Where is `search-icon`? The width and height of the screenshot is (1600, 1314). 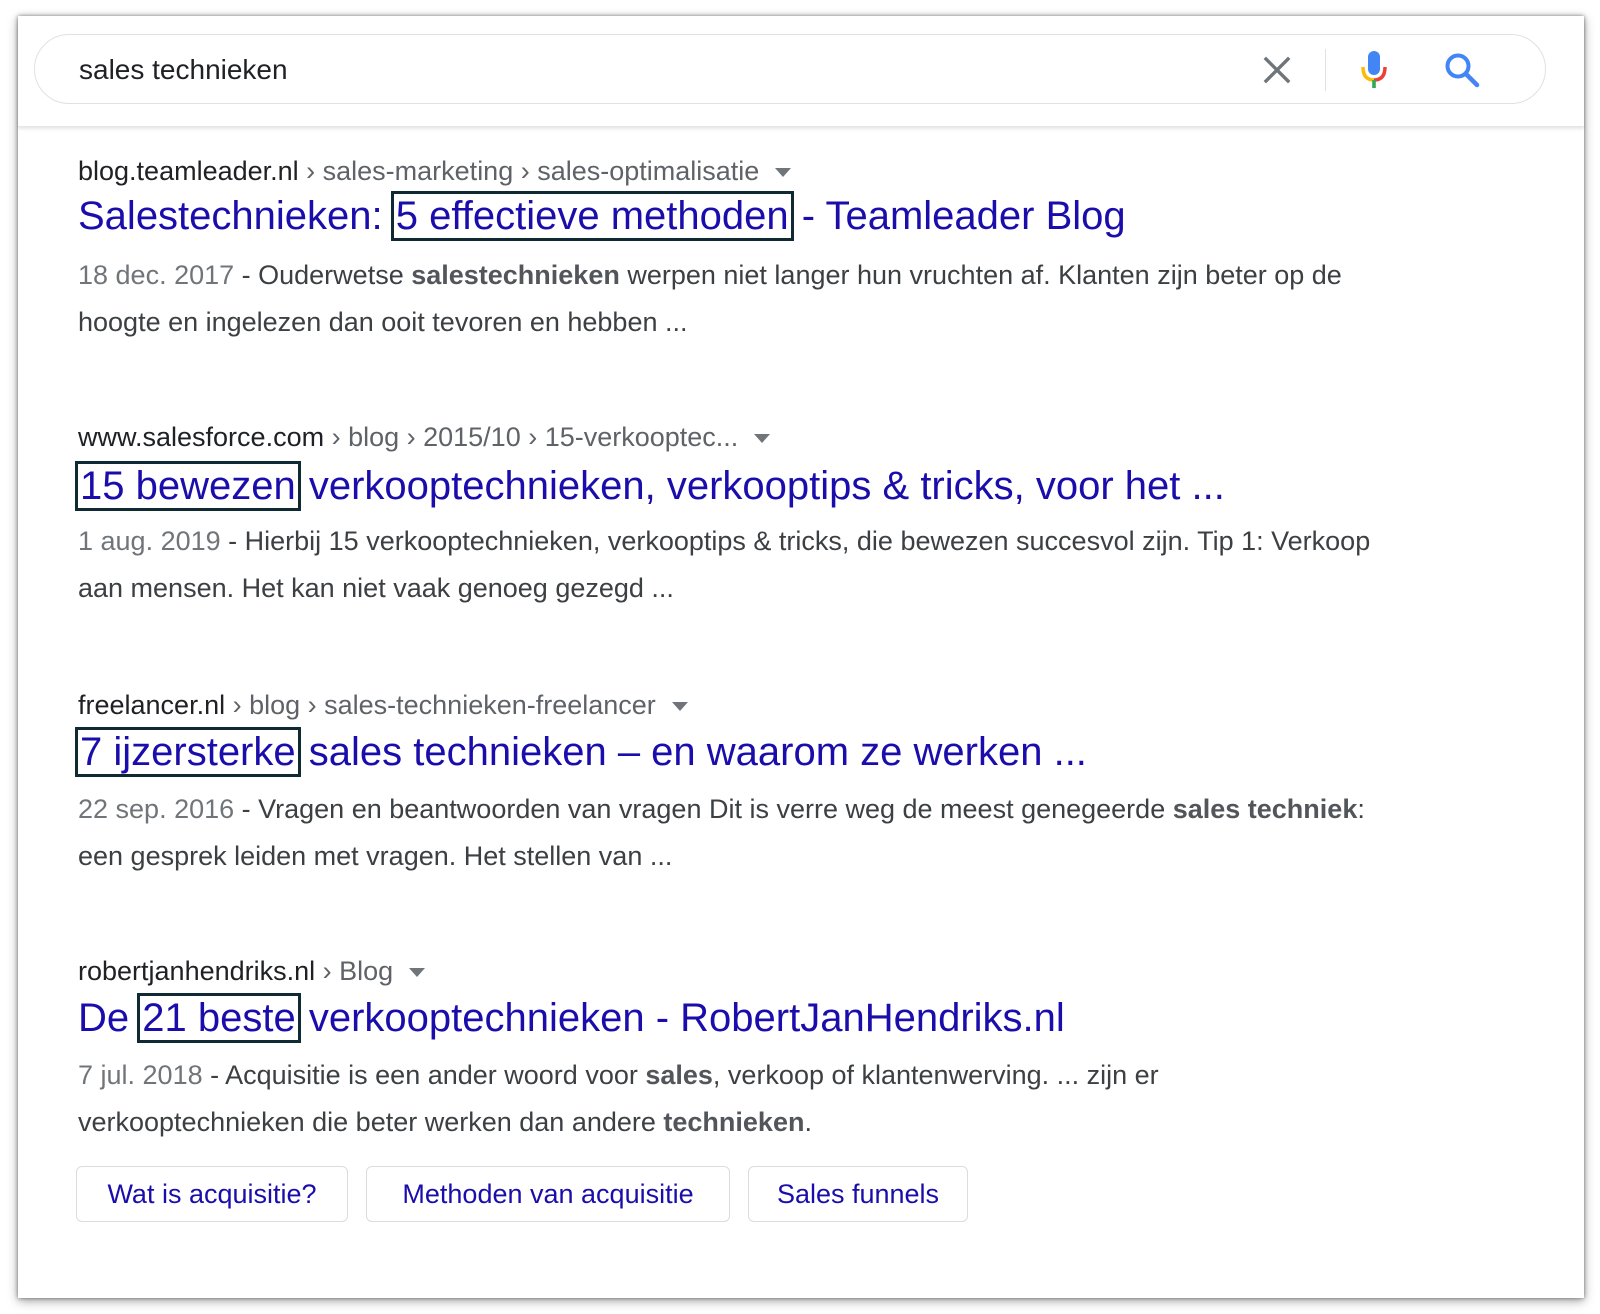
search-icon is located at coordinates (1462, 70).